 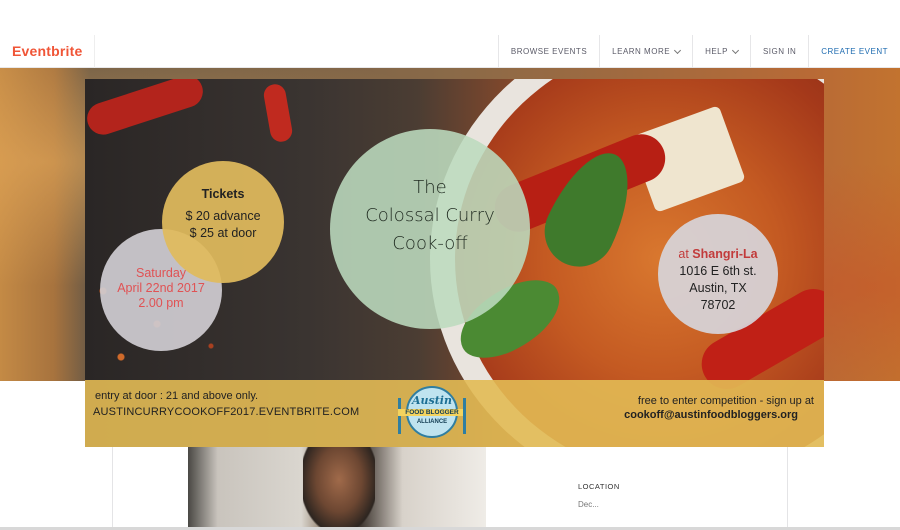 I want to click on venue-name-line: at Shangri-La, so click(x=718, y=254).